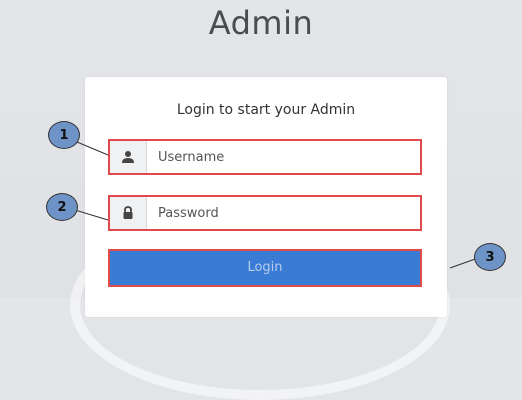 Image resolution: width=522 pixels, height=400 pixels. What do you see at coordinates (490, 257) in the screenshot?
I see `callout-marker-3: 3` at bounding box center [490, 257].